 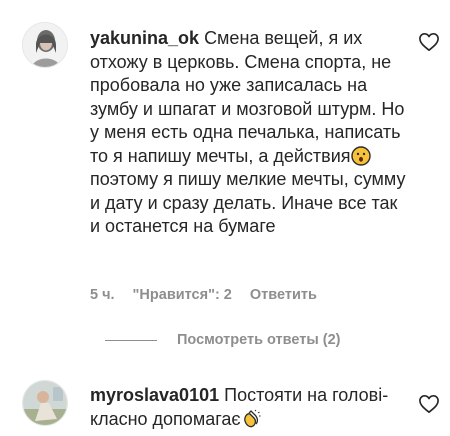 I want to click on replies-divider-line, so click(x=131, y=340).